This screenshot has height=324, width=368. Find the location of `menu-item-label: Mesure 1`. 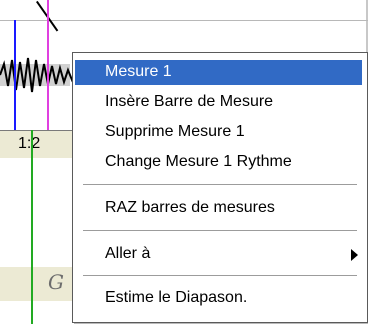

menu-item-label: Mesure 1 is located at coordinates (138, 71).